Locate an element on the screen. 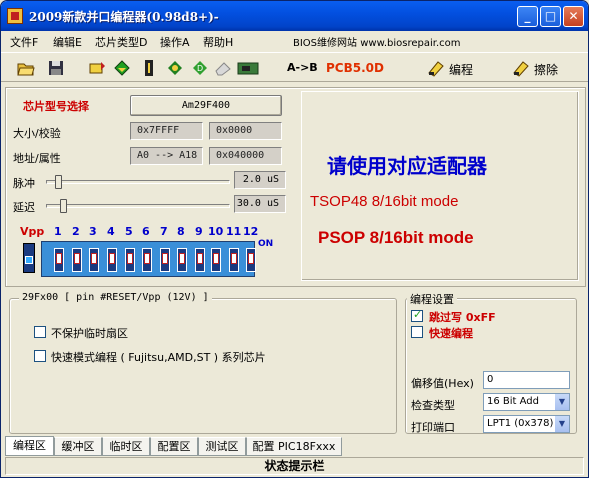 This screenshot has width=589, height=478. vpp-switch is located at coordinates (29, 258).